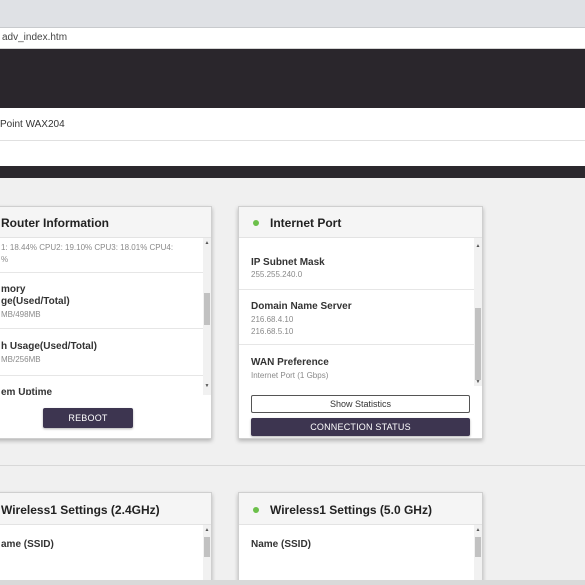  Describe the element at coordinates (27, 391) in the screenshot. I see `system-uptime-title: em Uptime` at that location.